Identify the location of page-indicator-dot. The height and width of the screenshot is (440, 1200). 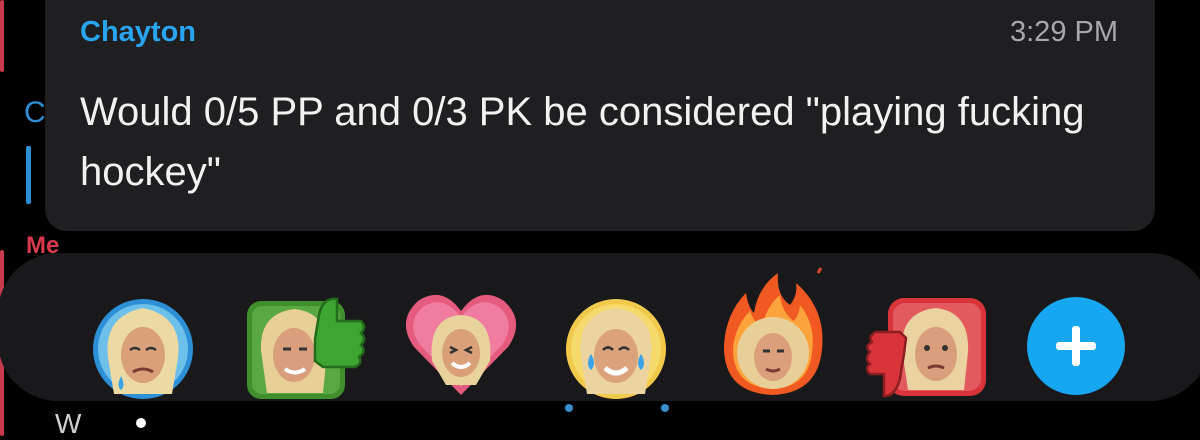
(141, 423).